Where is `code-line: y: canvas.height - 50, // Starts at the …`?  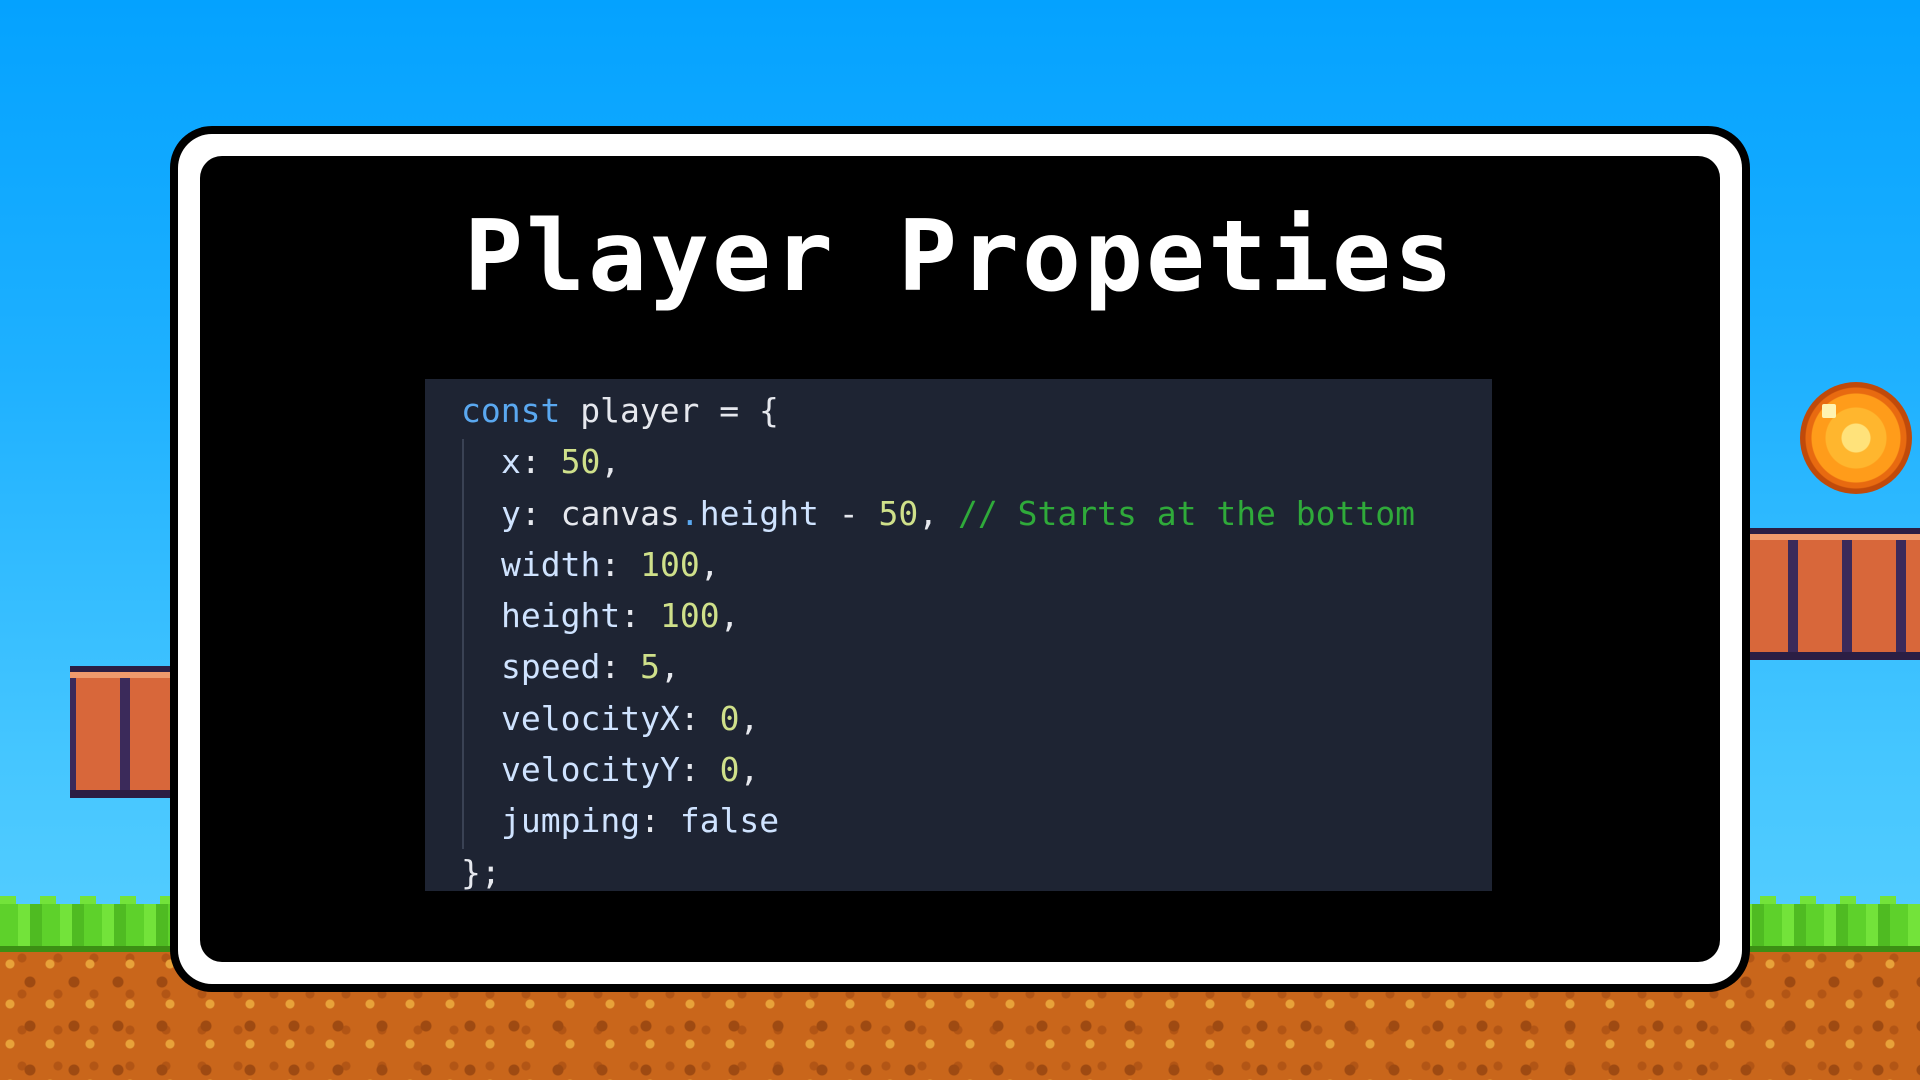 code-line: y: canvas.height - 50, // Starts at the … is located at coordinates (976, 513).